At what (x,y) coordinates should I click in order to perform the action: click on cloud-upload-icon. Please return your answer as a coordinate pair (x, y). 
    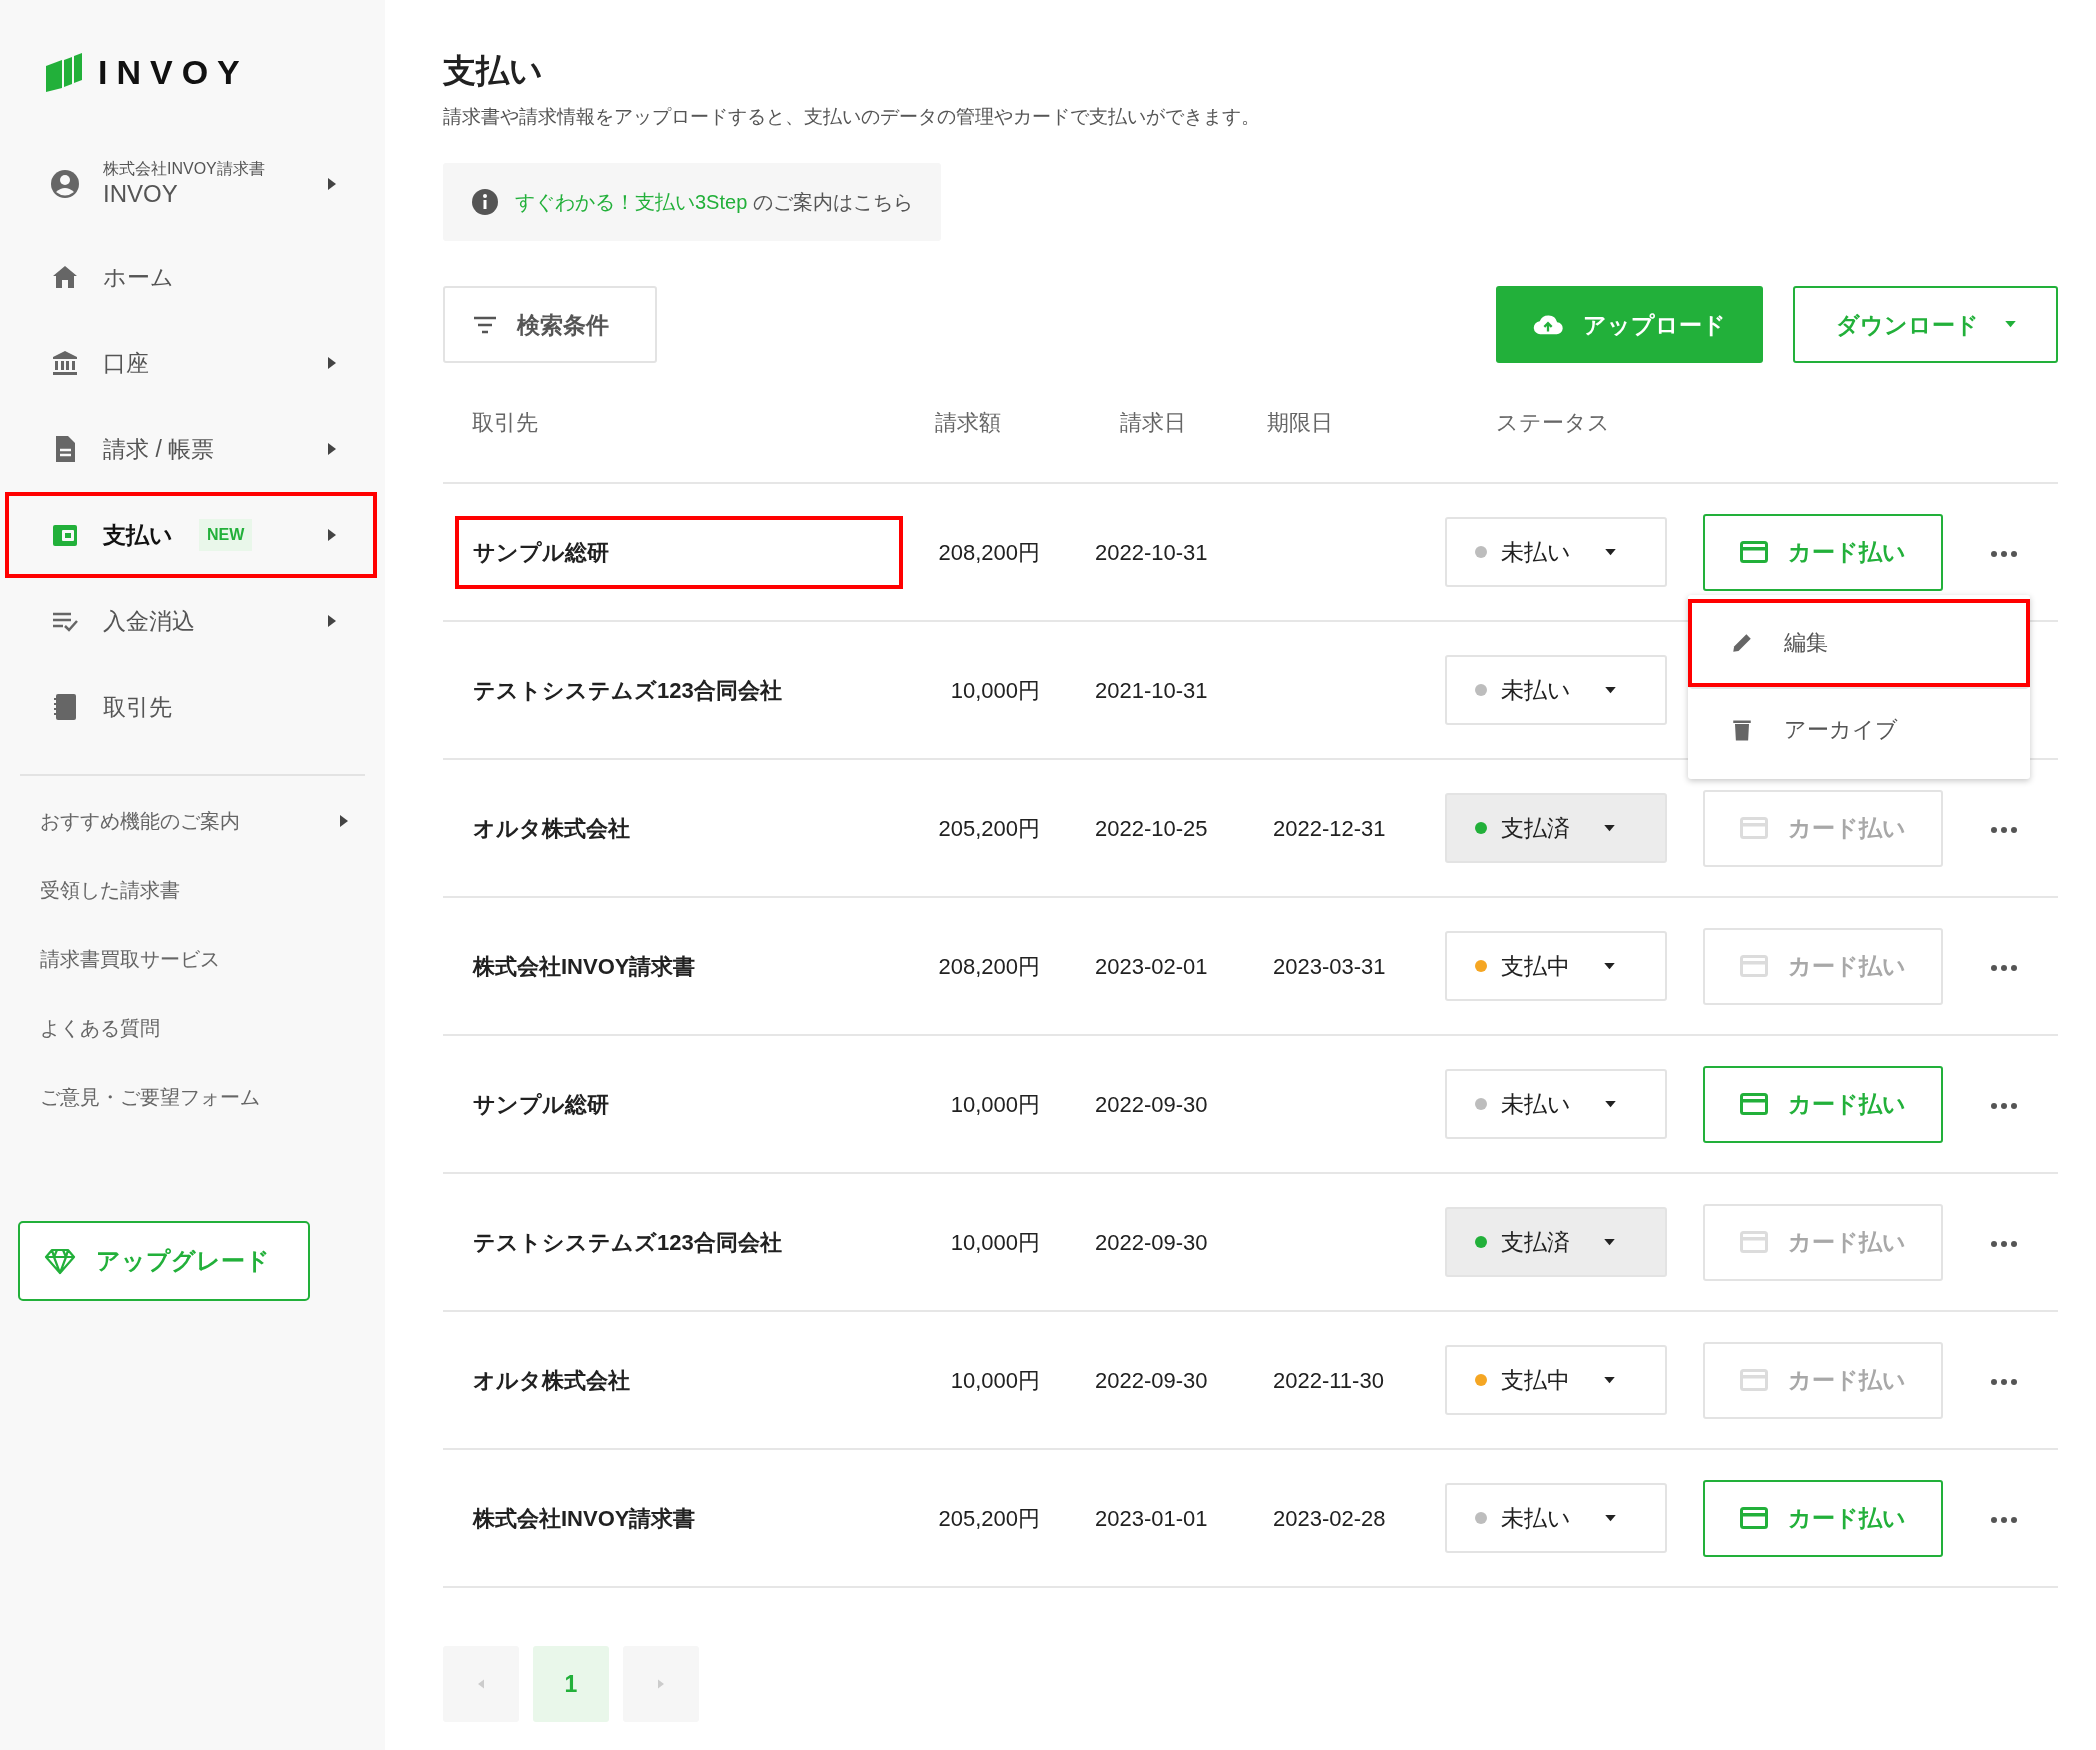
    Looking at the image, I should click on (1548, 324).